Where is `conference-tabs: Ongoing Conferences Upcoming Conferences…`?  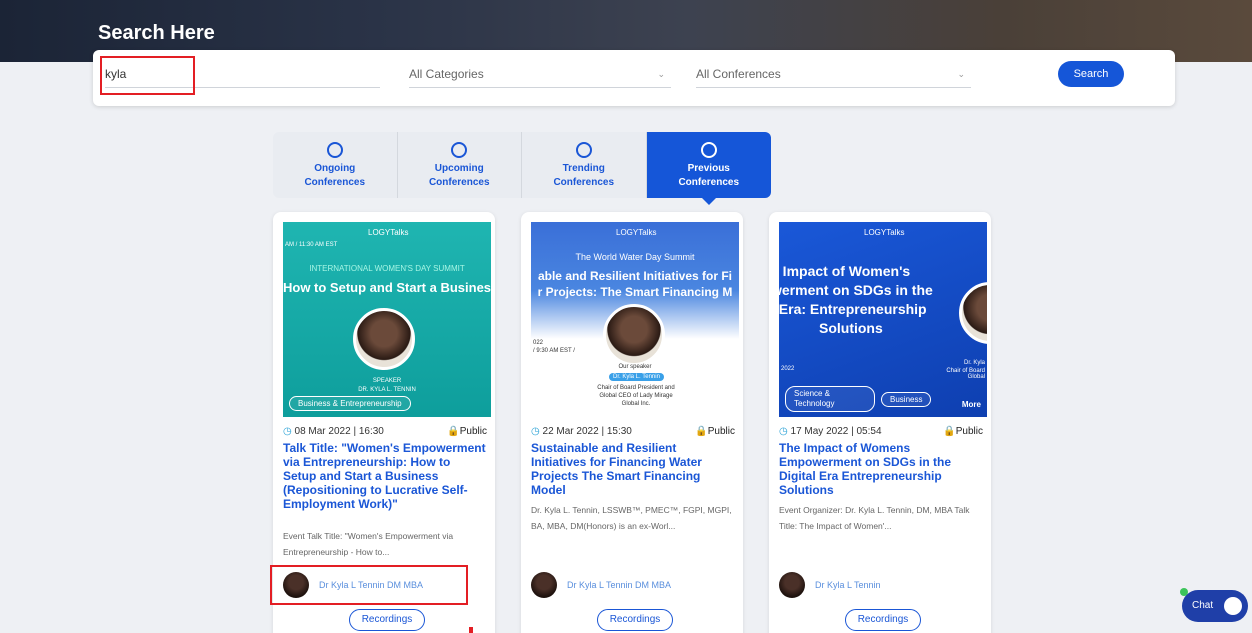
conference-tabs: Ongoing Conferences Upcoming Conferences… is located at coordinates (522, 168).